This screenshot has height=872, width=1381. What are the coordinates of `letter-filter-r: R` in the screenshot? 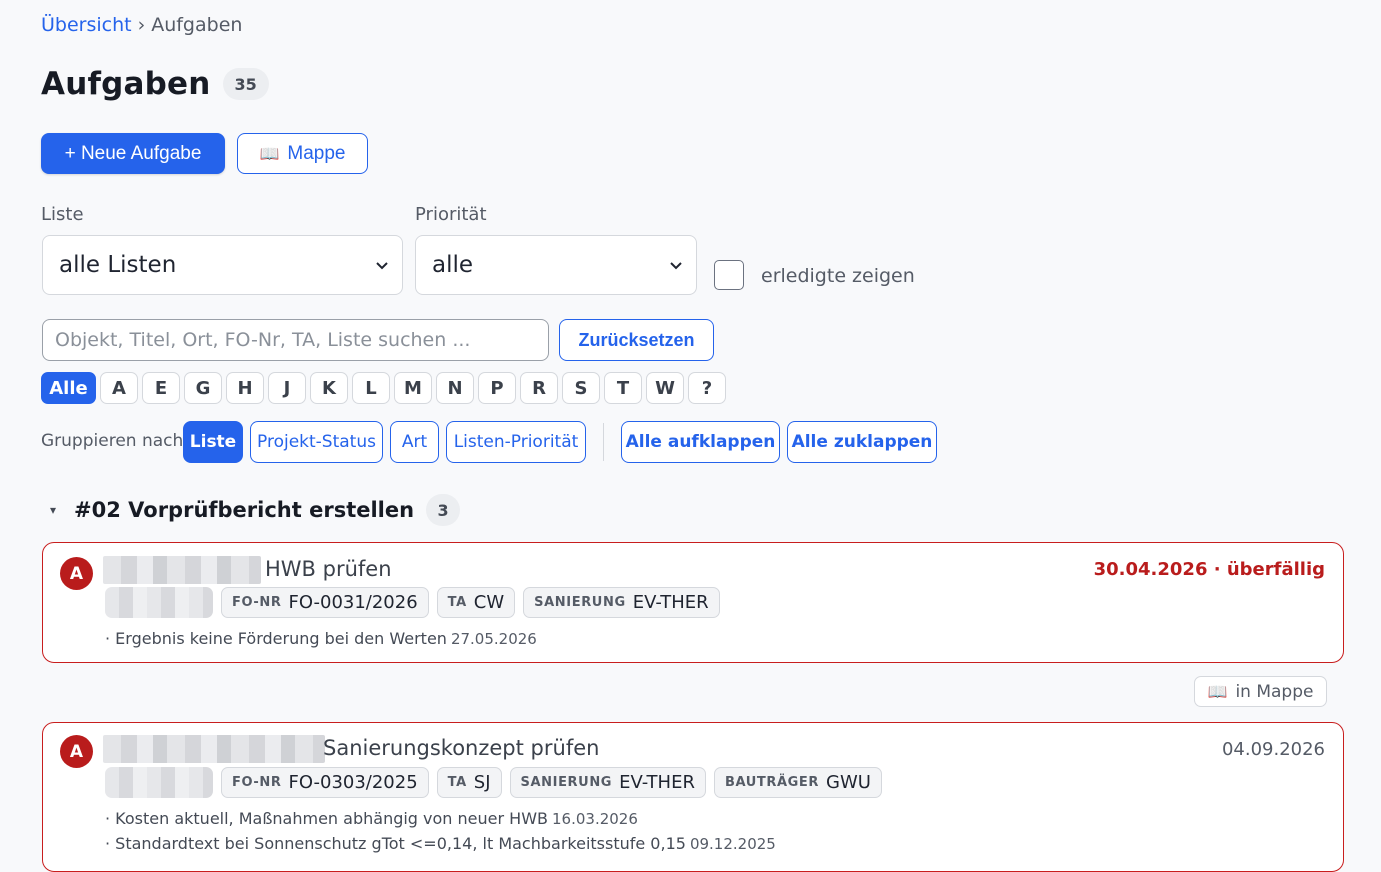 It's located at (539, 388).